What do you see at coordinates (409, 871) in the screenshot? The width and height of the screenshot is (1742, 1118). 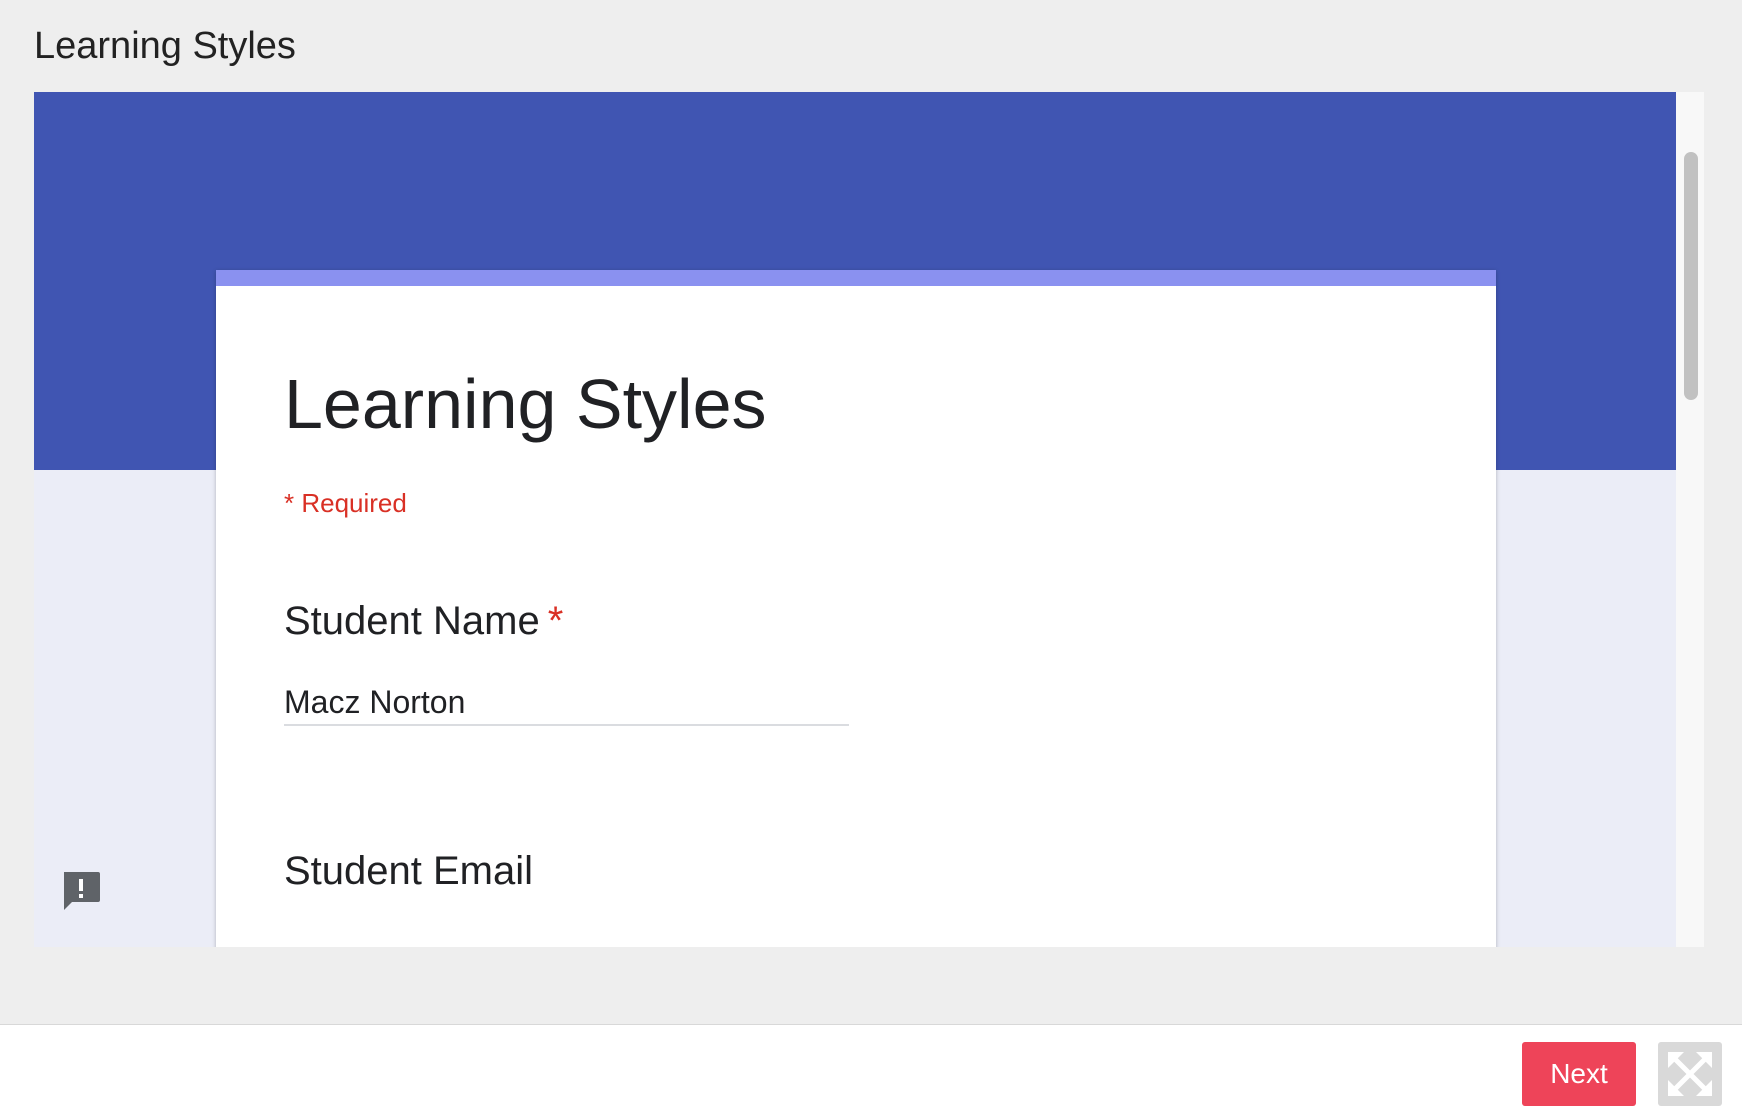 I see `question-label-student-email: Student Email` at bounding box center [409, 871].